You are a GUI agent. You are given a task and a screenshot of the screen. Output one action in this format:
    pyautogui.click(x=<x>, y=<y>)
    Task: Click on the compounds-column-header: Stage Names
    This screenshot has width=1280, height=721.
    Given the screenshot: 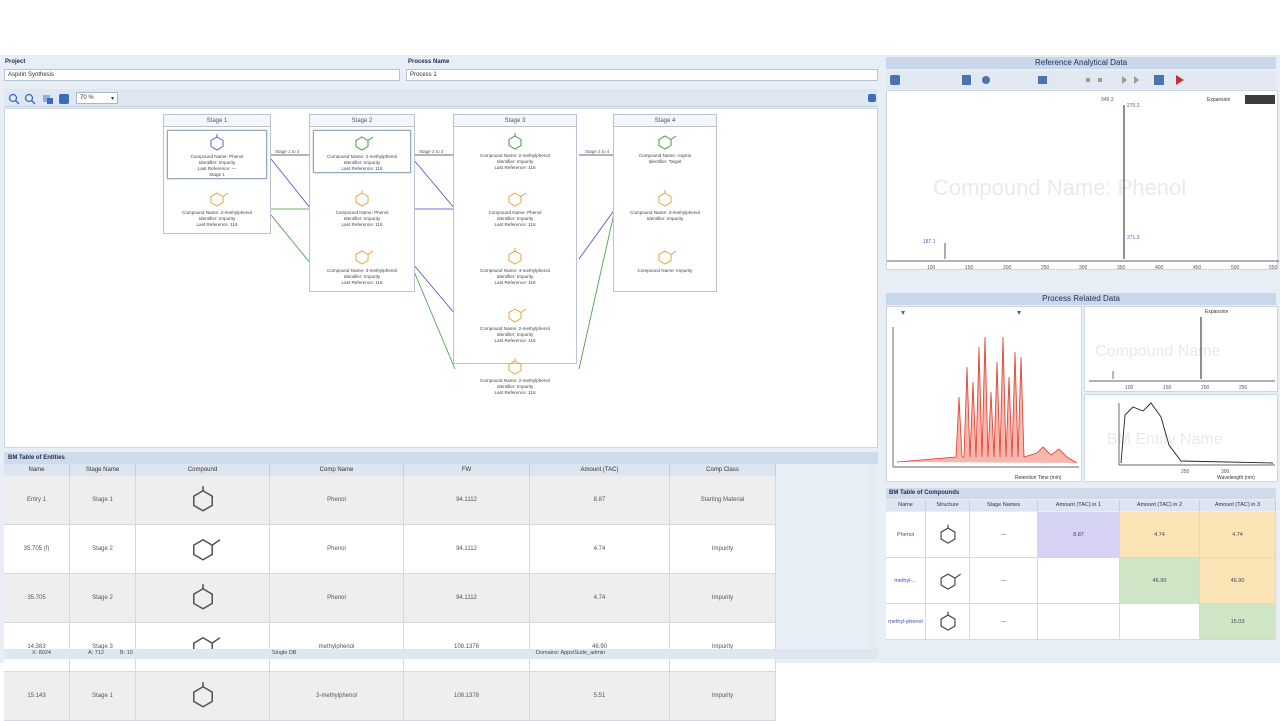 What is the action you would take?
    pyautogui.click(x=1004, y=505)
    